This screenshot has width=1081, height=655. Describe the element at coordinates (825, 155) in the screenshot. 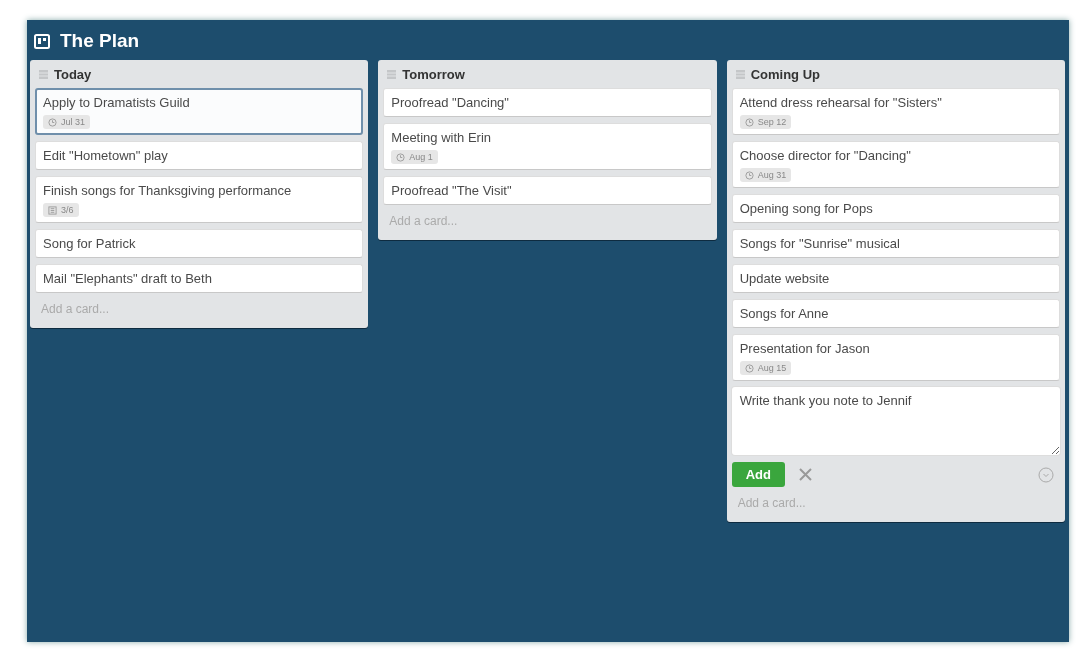

I see `card-title: Choose director for "Dancing"` at that location.